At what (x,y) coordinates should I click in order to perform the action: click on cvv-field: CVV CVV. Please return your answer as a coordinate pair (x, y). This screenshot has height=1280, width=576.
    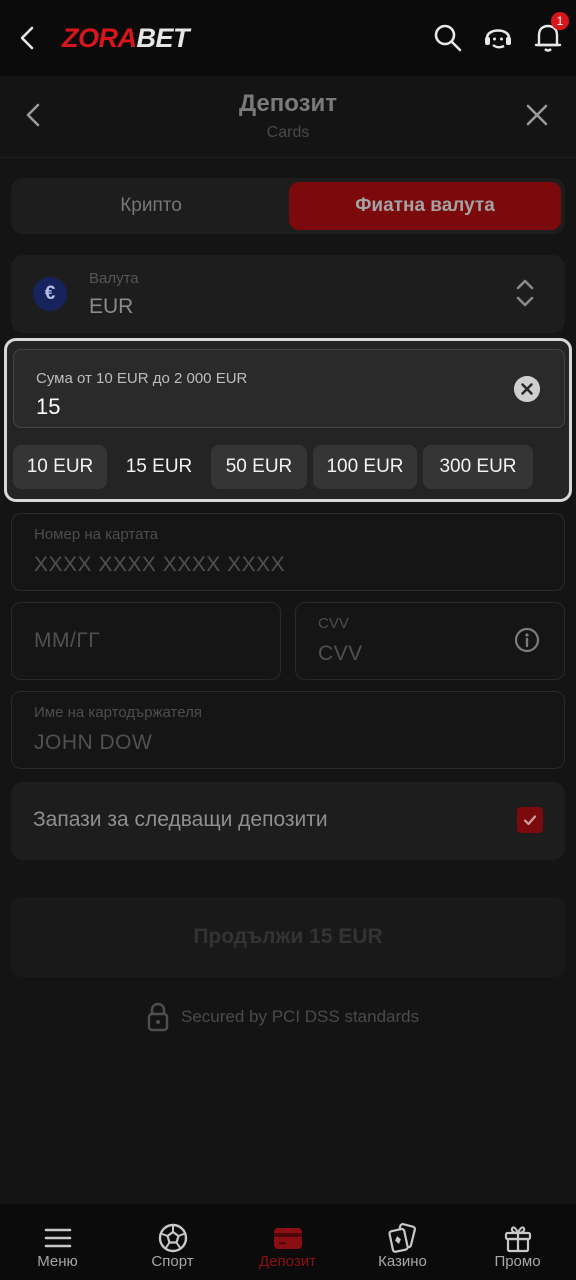
    Looking at the image, I should click on (430, 641).